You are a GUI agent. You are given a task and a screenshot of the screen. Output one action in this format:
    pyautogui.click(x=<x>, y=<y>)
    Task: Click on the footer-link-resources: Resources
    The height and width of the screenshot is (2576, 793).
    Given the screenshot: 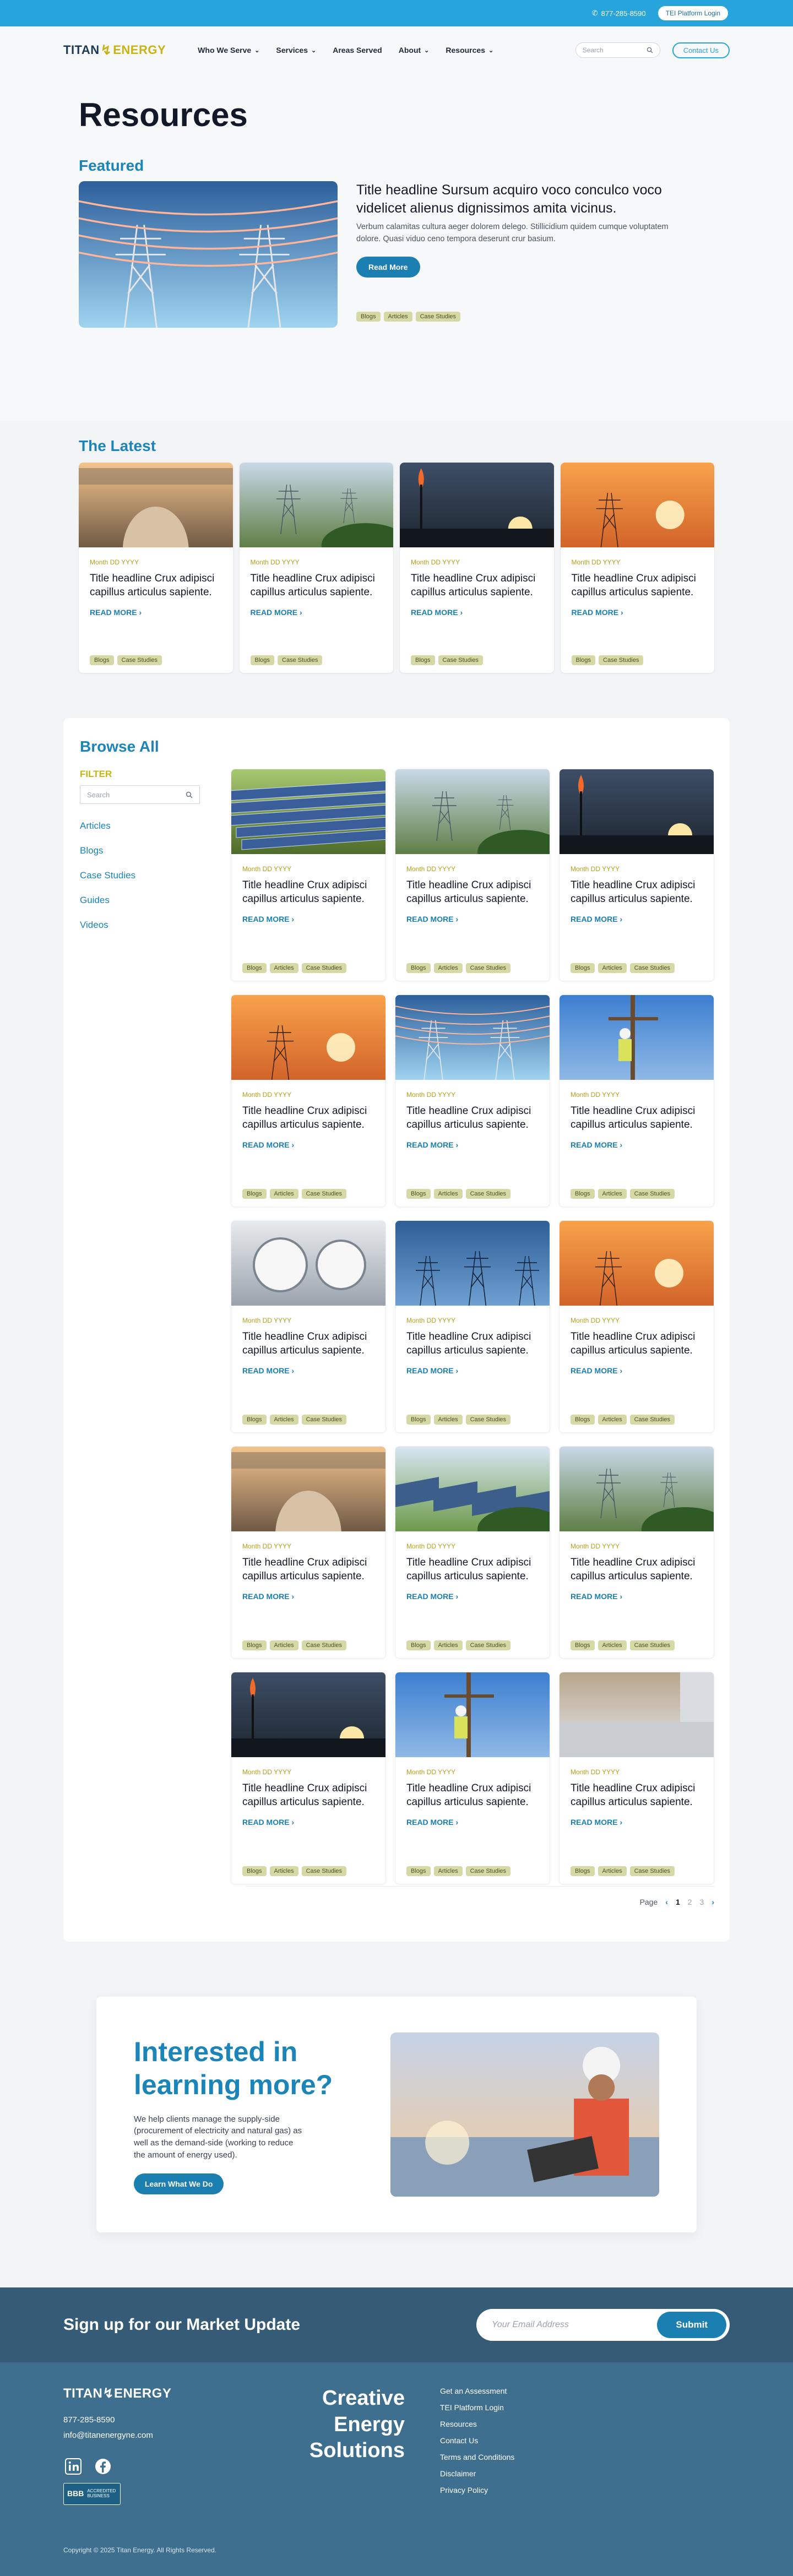 What is the action you would take?
    pyautogui.click(x=477, y=2424)
    